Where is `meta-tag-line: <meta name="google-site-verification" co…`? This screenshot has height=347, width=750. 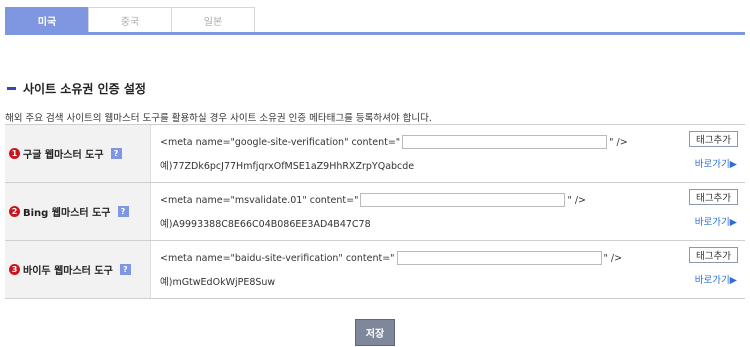 meta-tag-line: <meta name="google-site-verification" co… is located at coordinates (394, 142).